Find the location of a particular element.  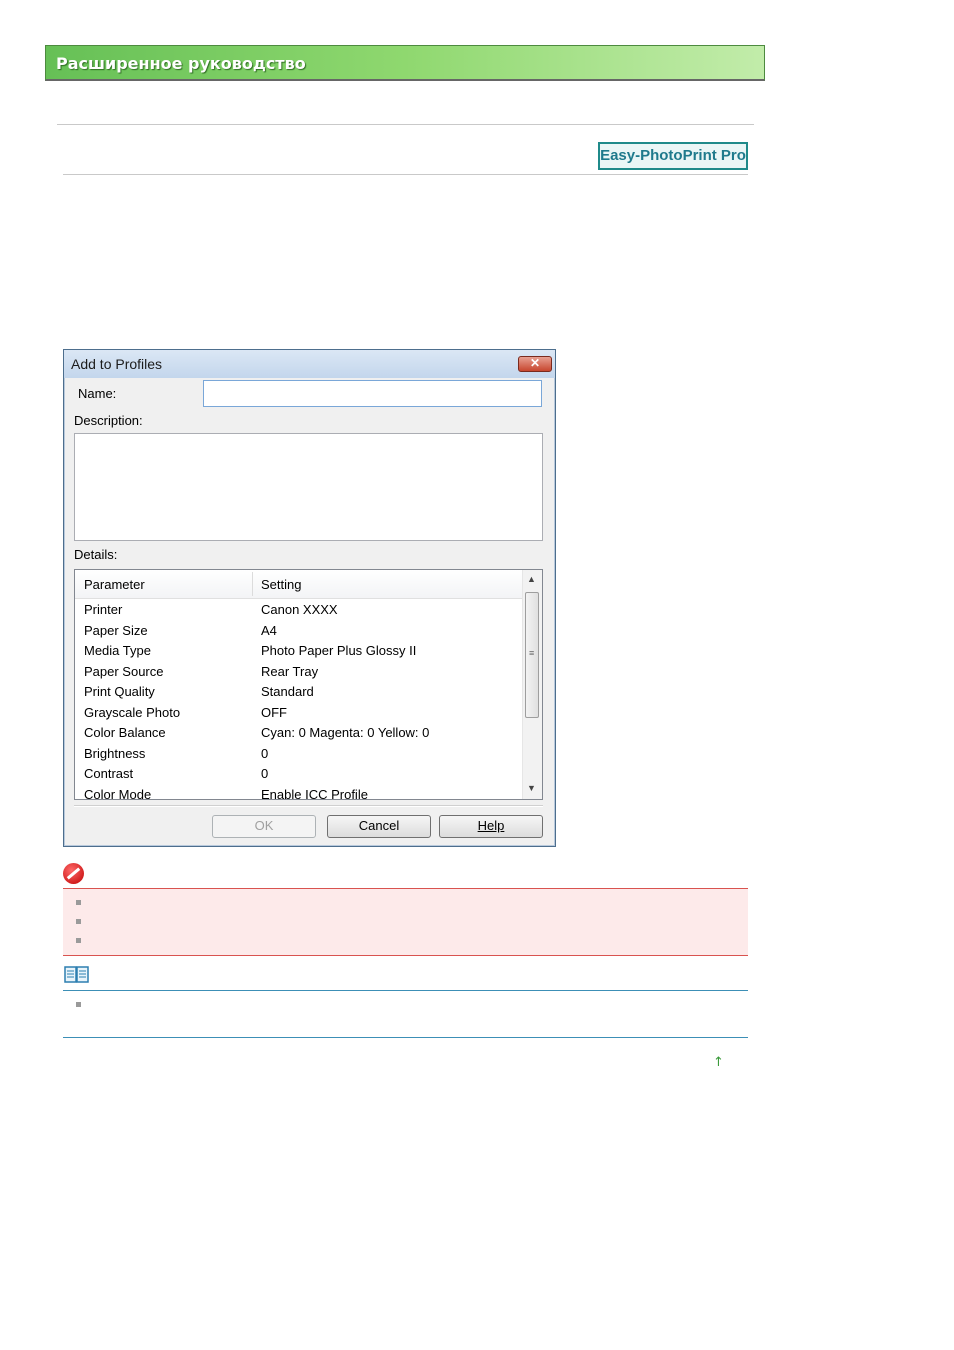

name-input is located at coordinates (372, 393).